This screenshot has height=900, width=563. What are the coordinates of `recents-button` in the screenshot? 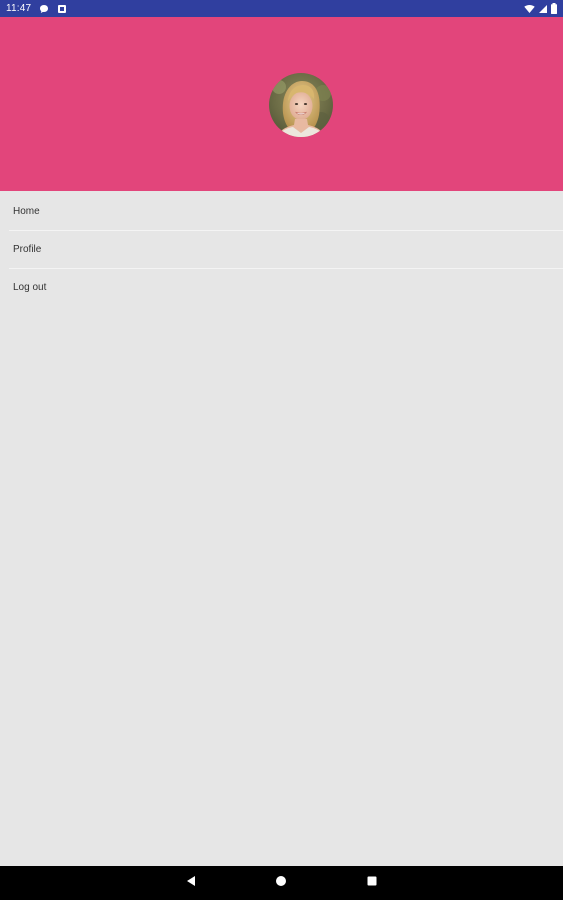 It's located at (372, 883).